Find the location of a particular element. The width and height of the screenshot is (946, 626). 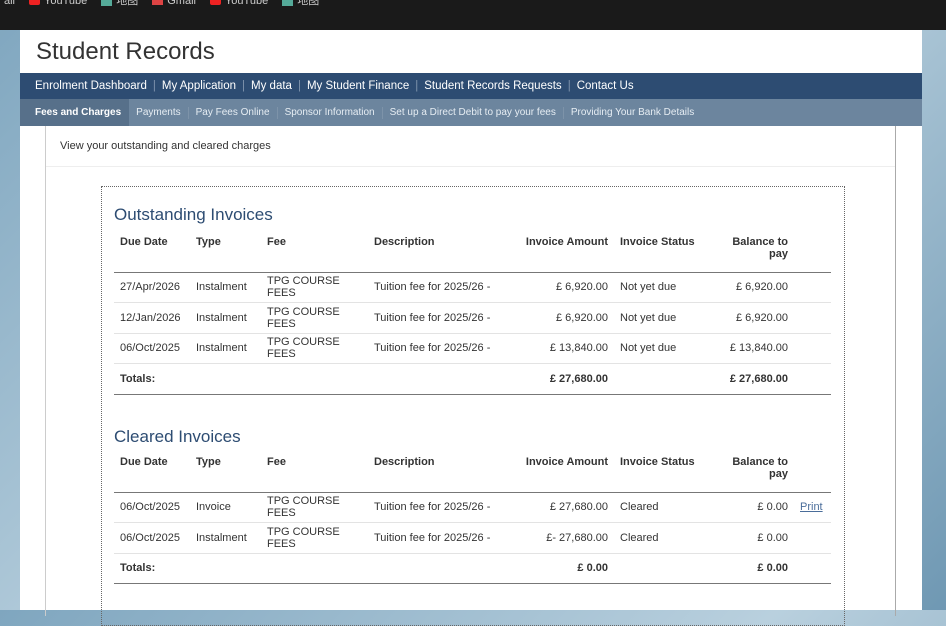

nav-enrolment-dashboard: Enrolment Dashboard is located at coordinates (91, 86).